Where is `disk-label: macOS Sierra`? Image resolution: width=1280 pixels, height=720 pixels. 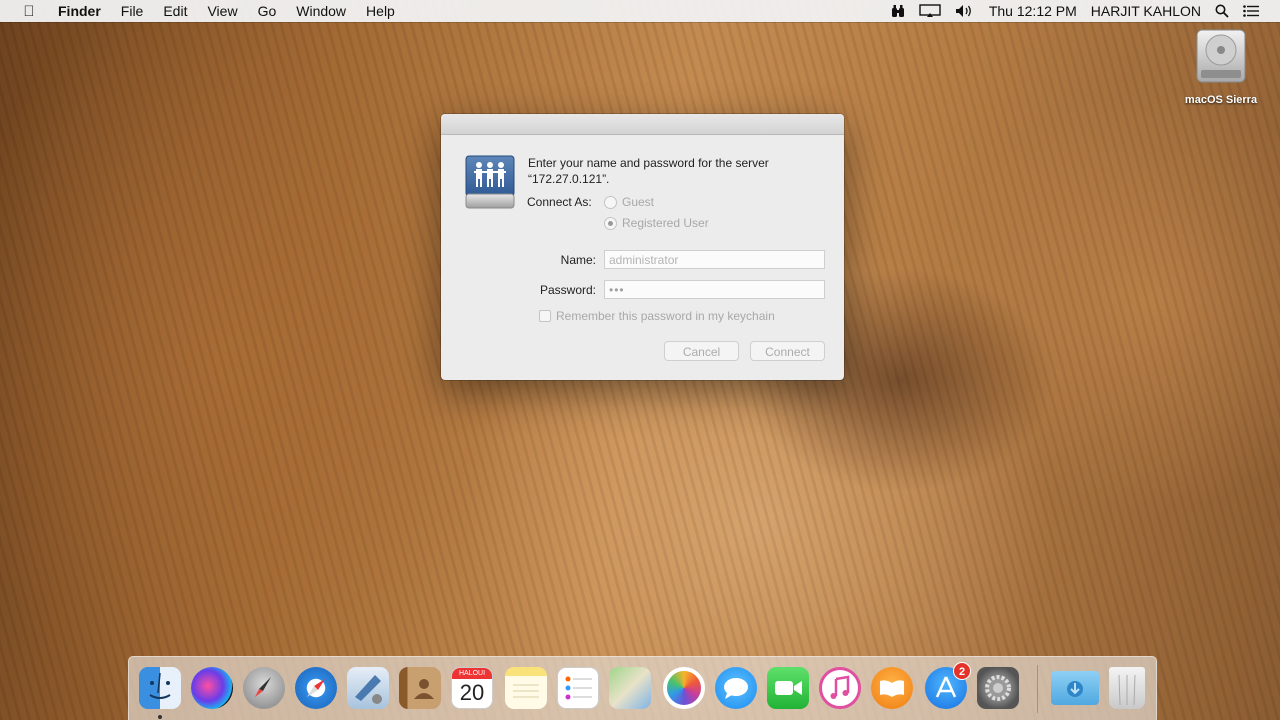 disk-label: macOS Sierra is located at coordinates (1221, 100).